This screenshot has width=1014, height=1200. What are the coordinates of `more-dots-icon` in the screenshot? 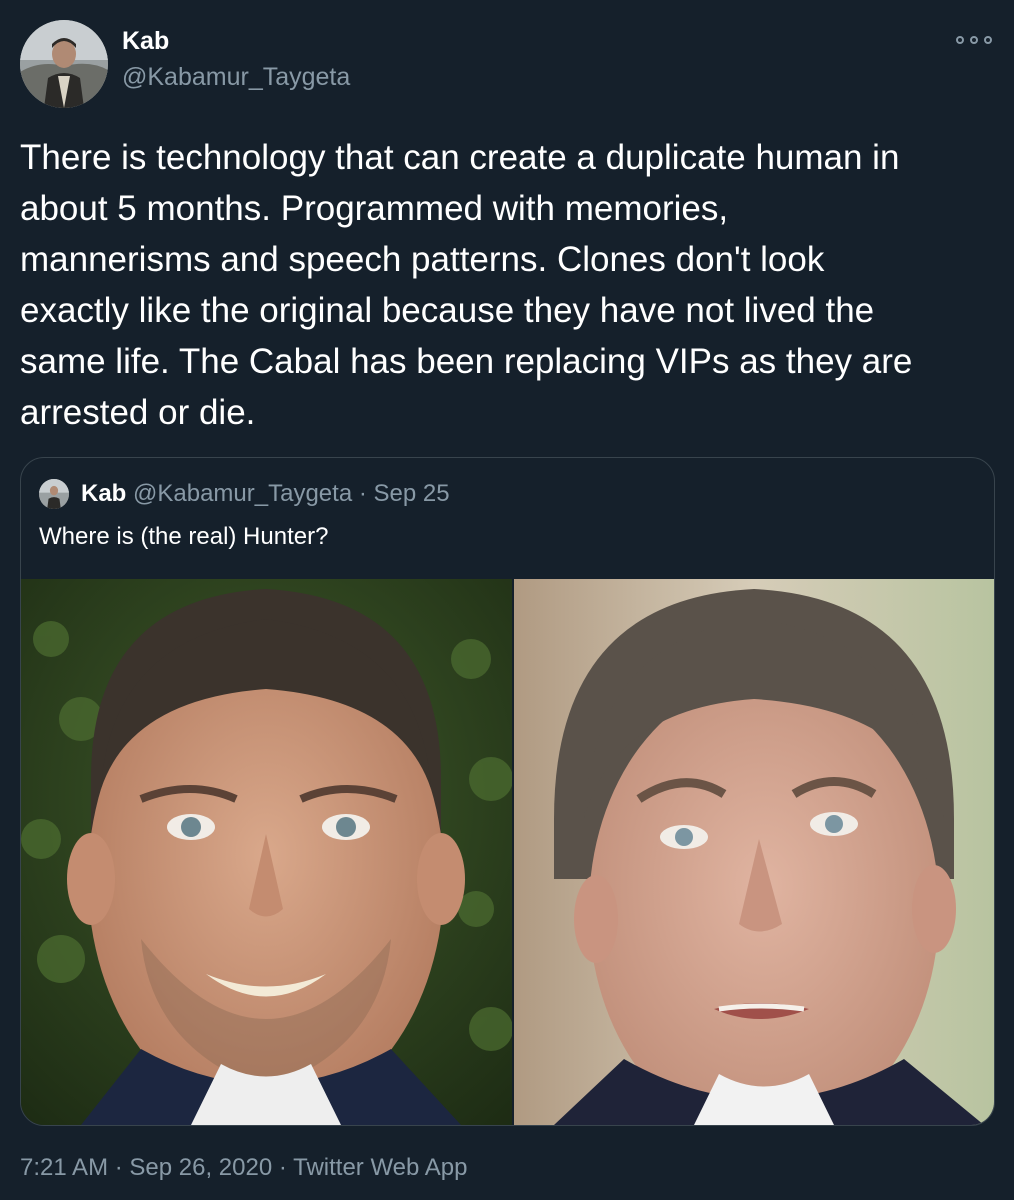 It's located at (974, 40).